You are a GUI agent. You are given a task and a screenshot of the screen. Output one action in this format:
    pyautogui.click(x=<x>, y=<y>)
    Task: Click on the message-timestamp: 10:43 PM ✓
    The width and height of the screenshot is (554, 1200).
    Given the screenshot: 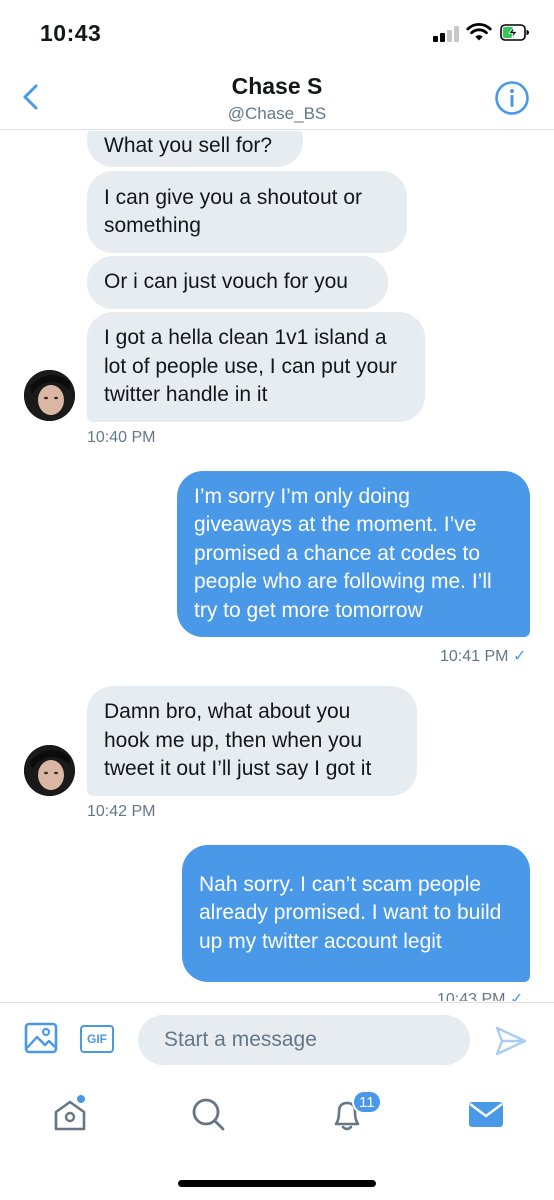 What is the action you would take?
    pyautogui.click(x=480, y=995)
    